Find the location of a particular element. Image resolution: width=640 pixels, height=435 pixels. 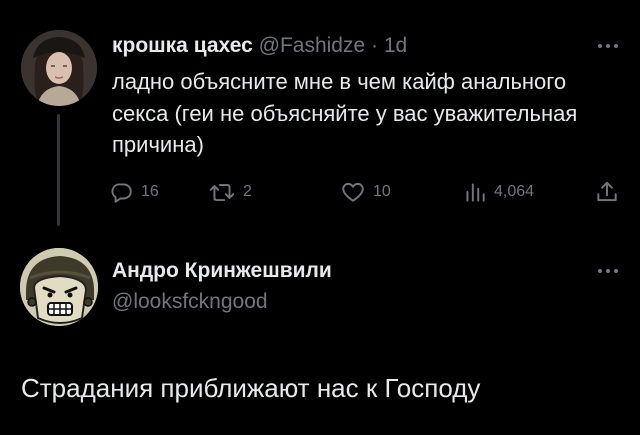

share-button is located at coordinates (610, 192).